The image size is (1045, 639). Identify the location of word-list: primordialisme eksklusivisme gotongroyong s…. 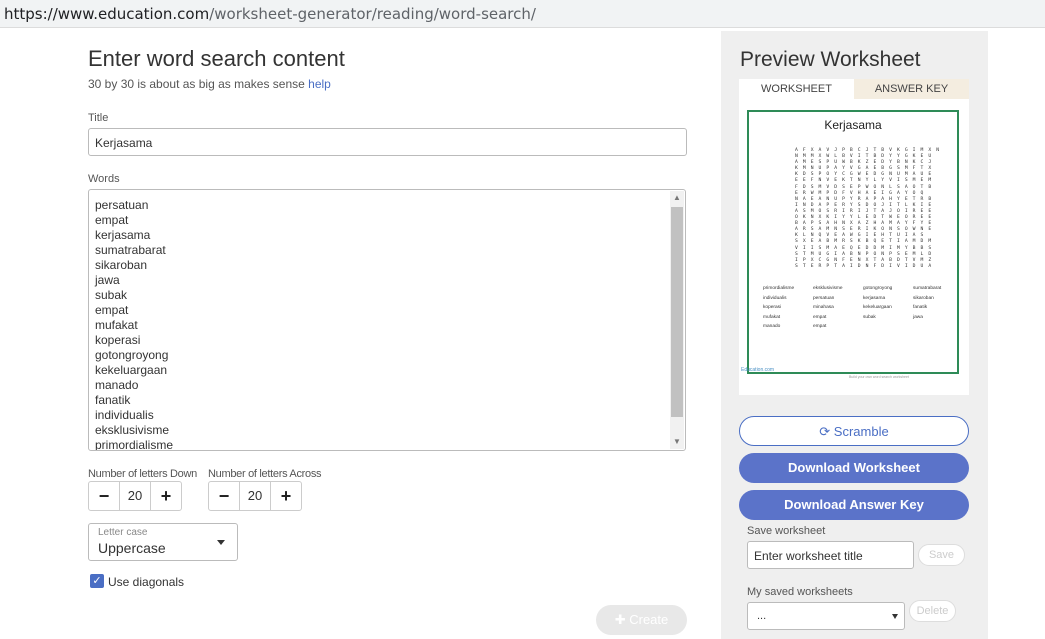
(858, 308).